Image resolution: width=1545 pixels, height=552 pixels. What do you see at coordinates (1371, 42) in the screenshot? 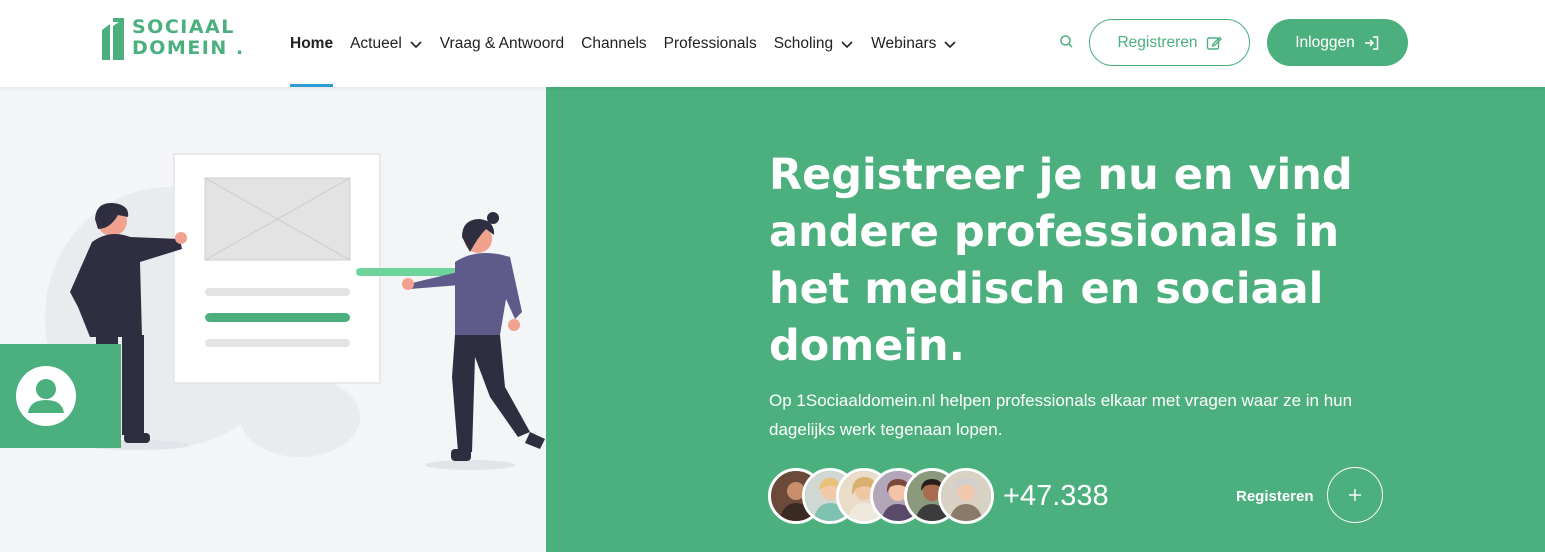
I see `sign-in-icon` at bounding box center [1371, 42].